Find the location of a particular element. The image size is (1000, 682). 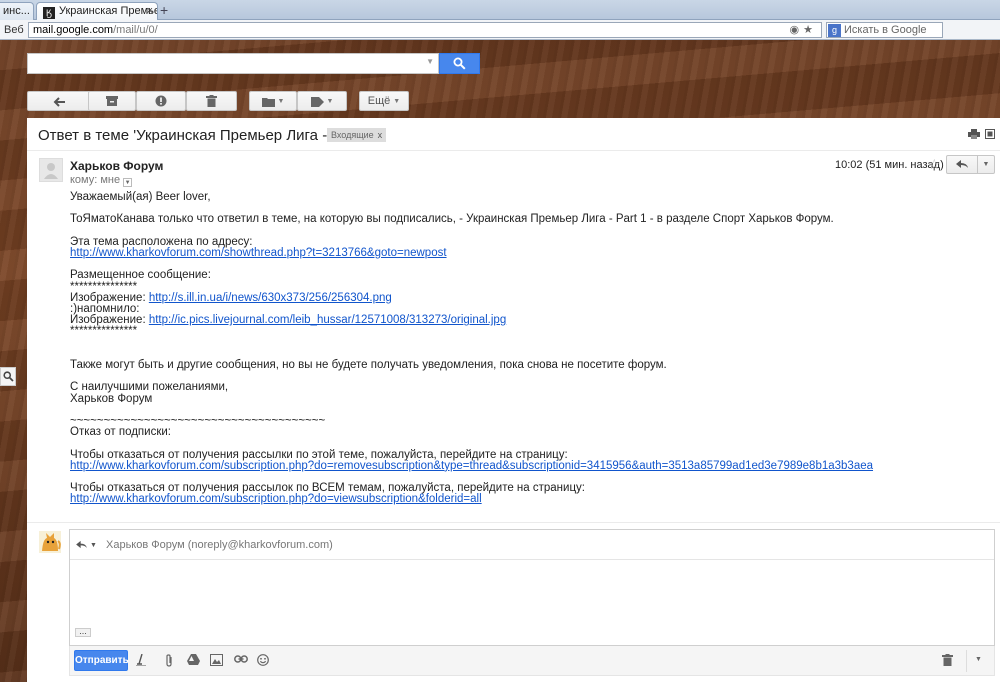

url-host: mail.google.com is located at coordinates (73, 30).